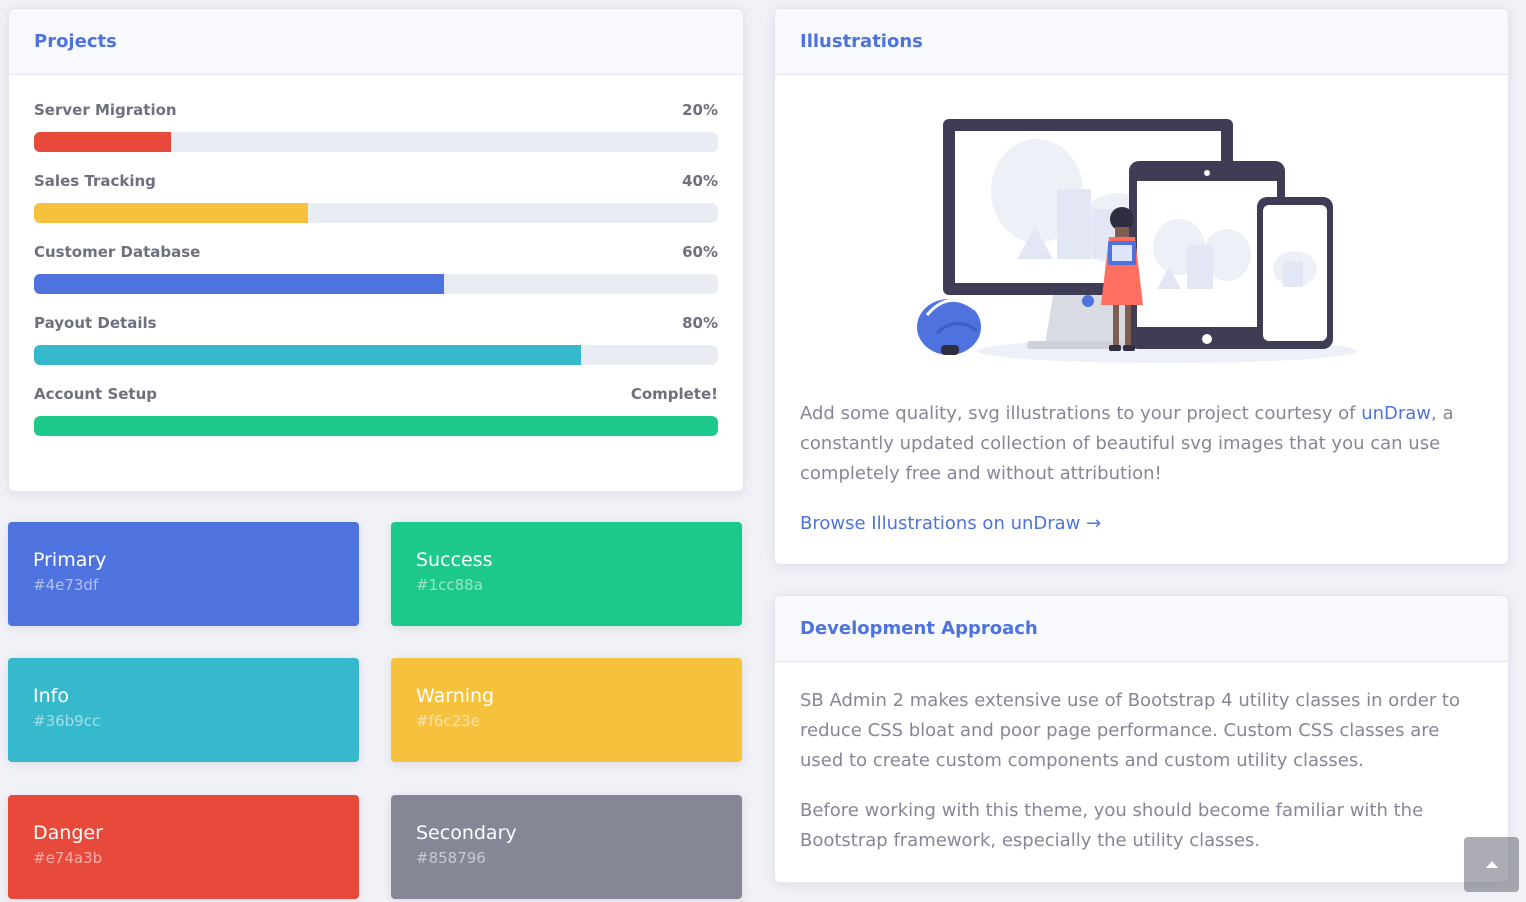 This screenshot has height=902, width=1526. I want to click on project-status: 80%, so click(700, 323).